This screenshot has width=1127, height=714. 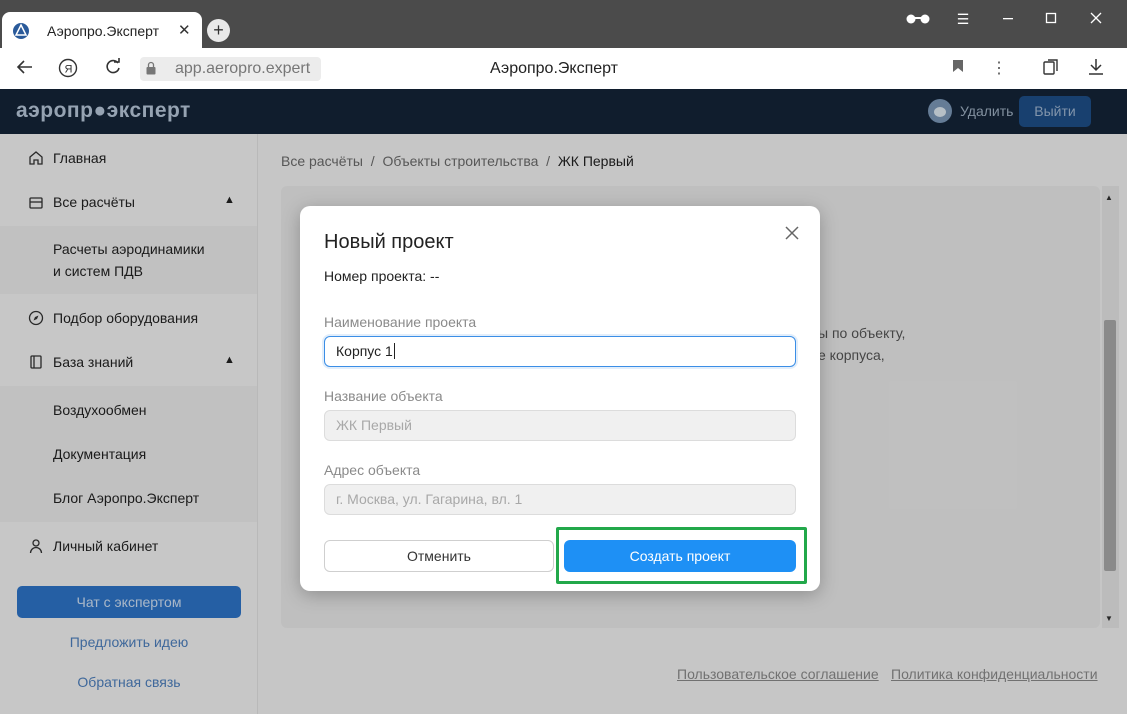 I want to click on project-name-input: Корпус 1, so click(x=560, y=351).